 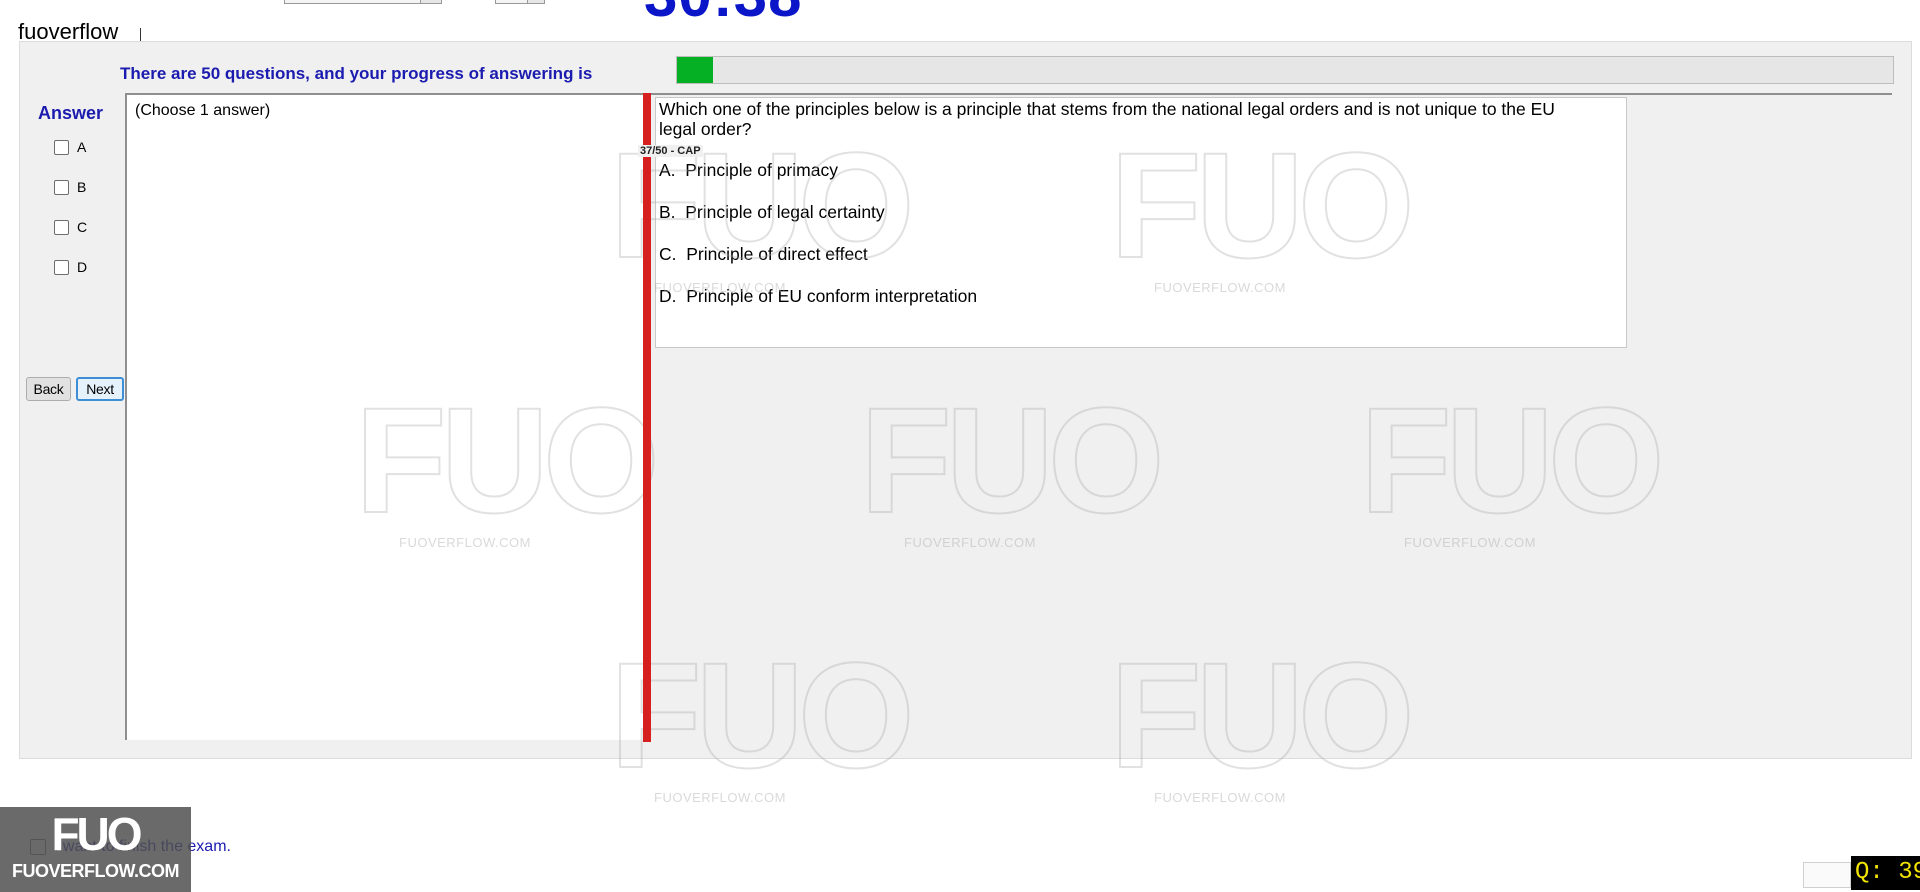 What do you see at coordinates (82, 147) in the screenshot?
I see `option-label: A` at bounding box center [82, 147].